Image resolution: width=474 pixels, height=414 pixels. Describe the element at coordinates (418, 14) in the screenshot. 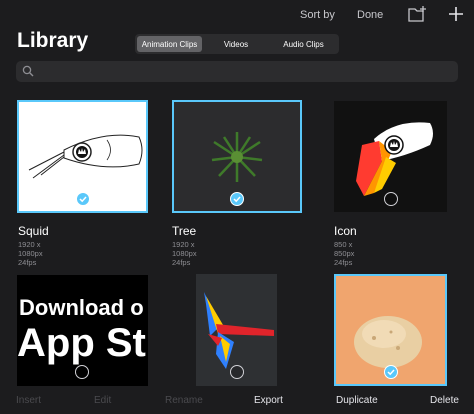

I see `new-folder-icon` at that location.